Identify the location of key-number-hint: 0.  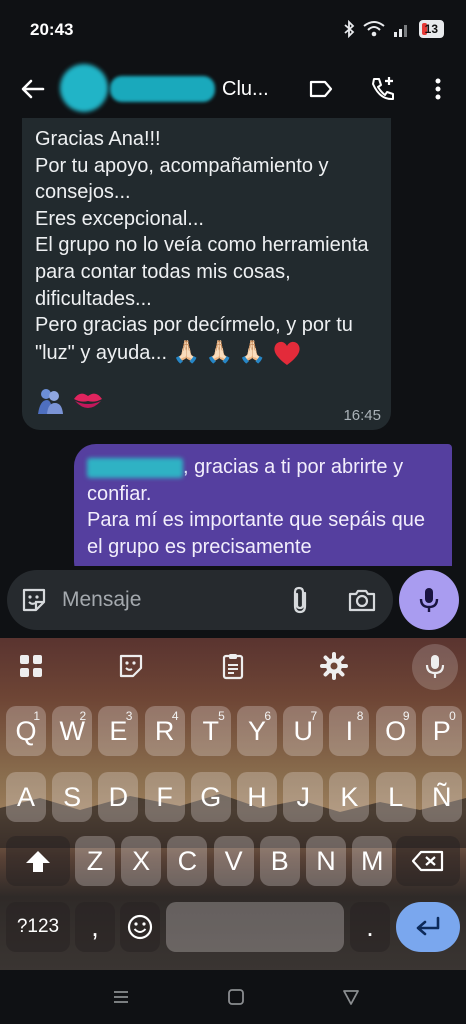
(452, 716).